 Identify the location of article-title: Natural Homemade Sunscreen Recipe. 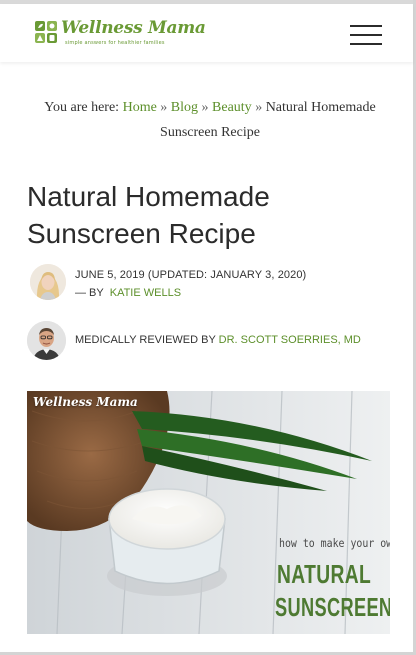
(148, 215).